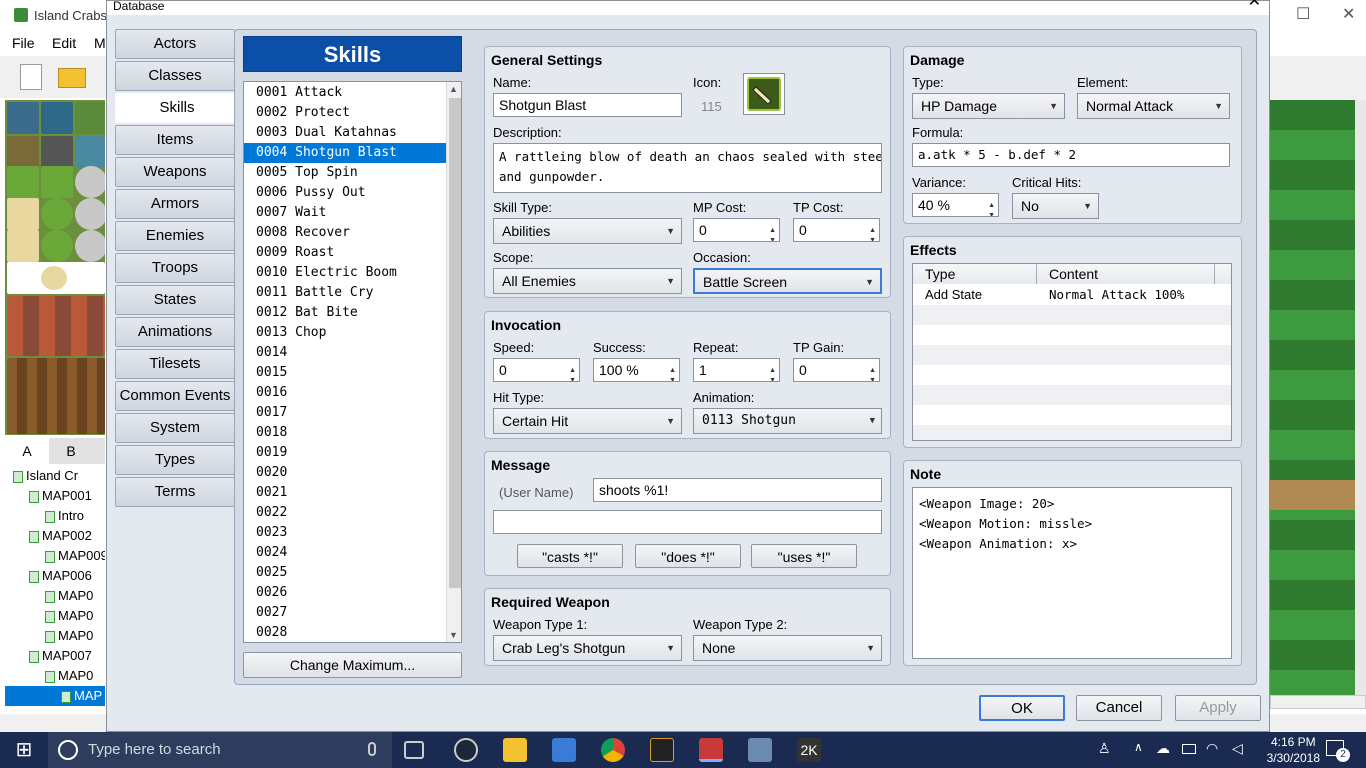 The width and height of the screenshot is (1366, 768). I want to click on occasion-select: Battle Screen ▼, so click(787, 281).